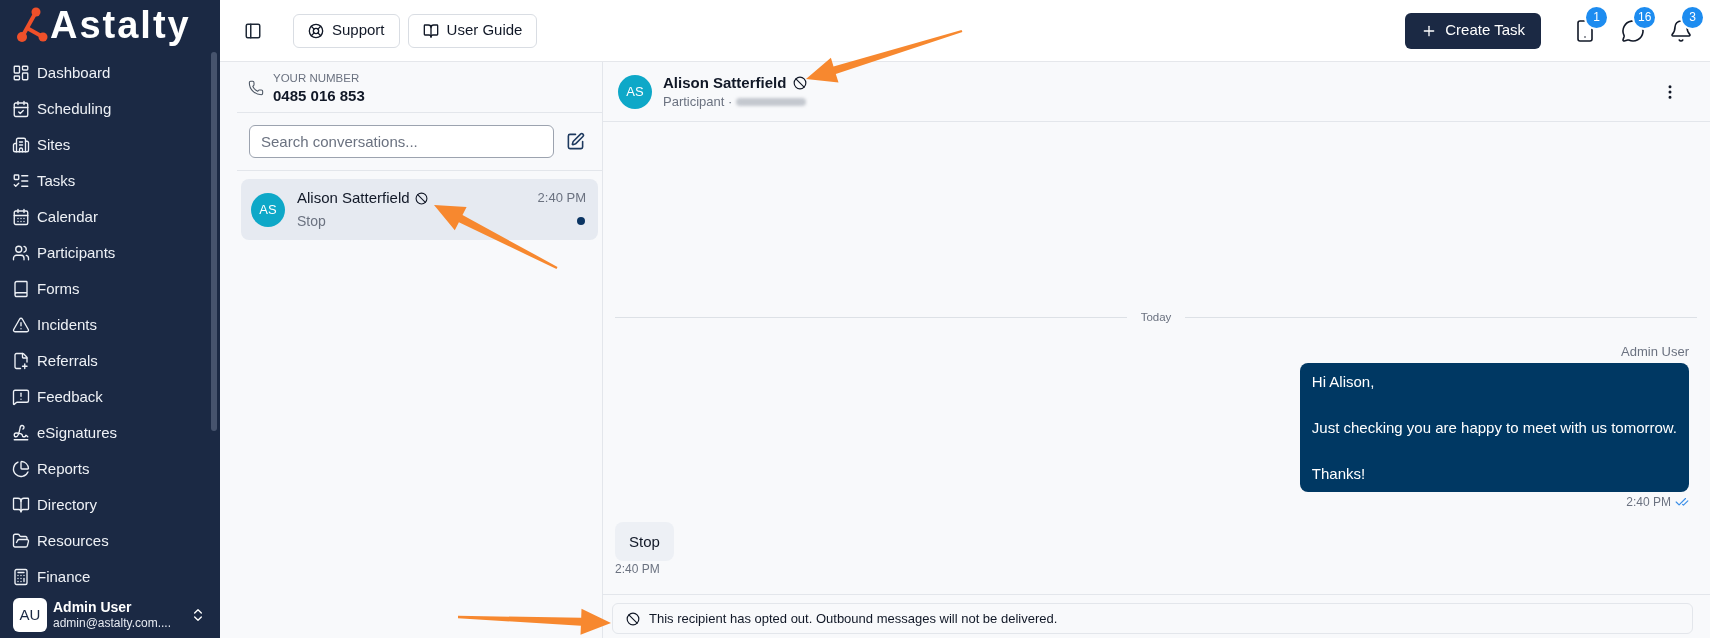 The width and height of the screenshot is (1710, 638). What do you see at coordinates (1596, 17) in the screenshot?
I see `count-badge: 1` at bounding box center [1596, 17].